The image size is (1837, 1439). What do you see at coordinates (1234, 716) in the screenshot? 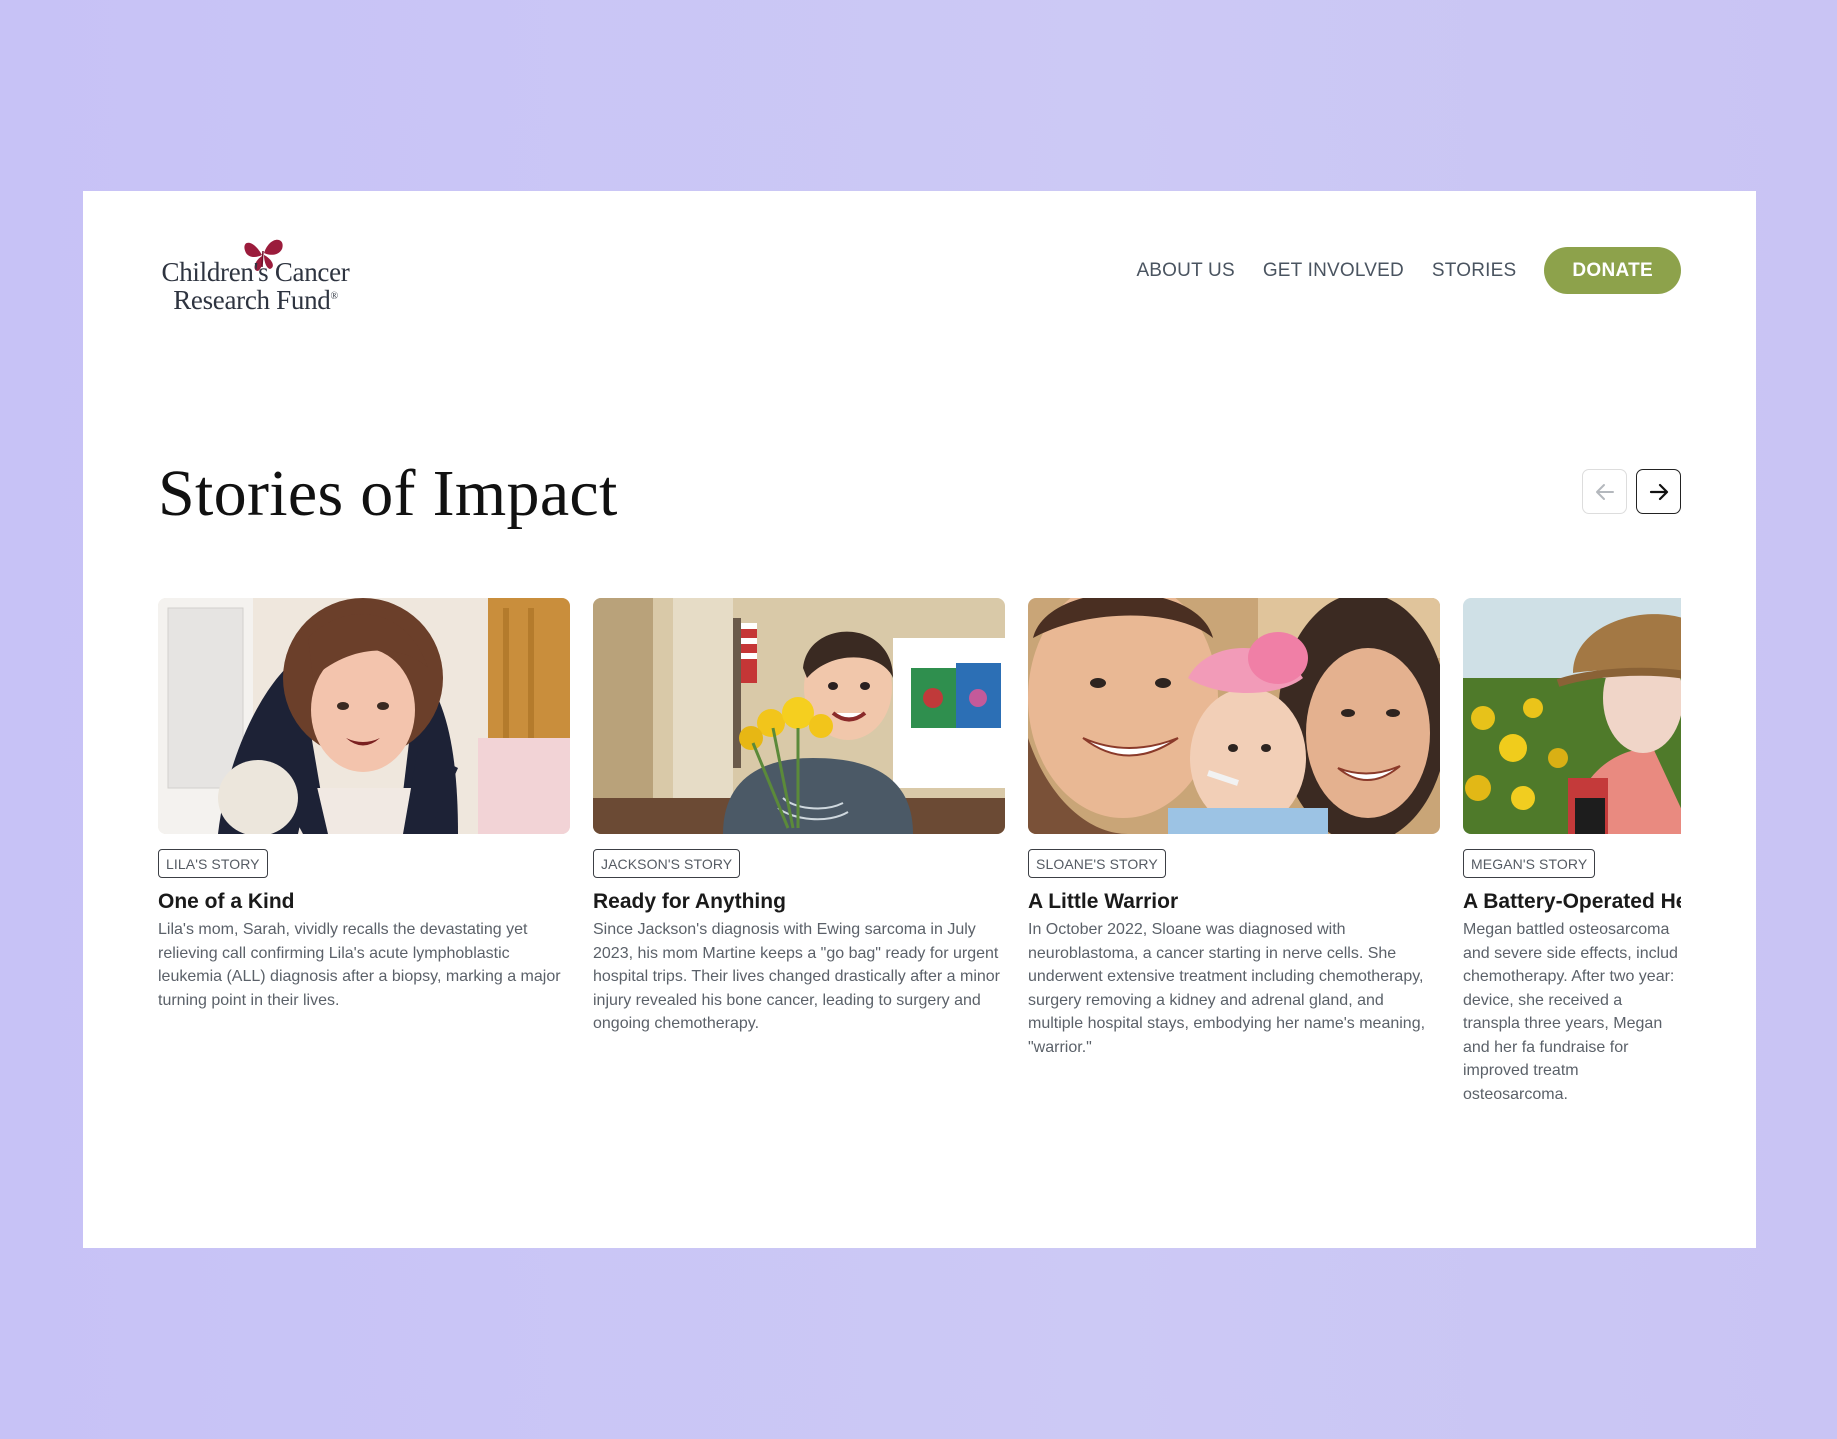
I see `story-image-sloane` at bounding box center [1234, 716].